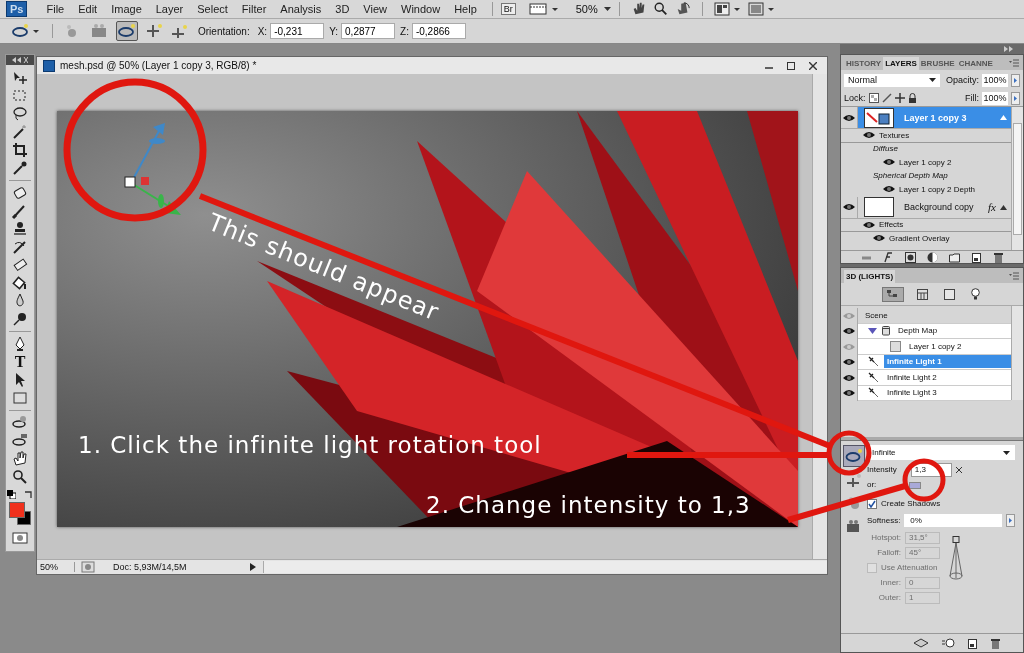 Image resolution: width=1024 pixels, height=653 pixels. I want to click on axis-label: Z:, so click(404, 31).